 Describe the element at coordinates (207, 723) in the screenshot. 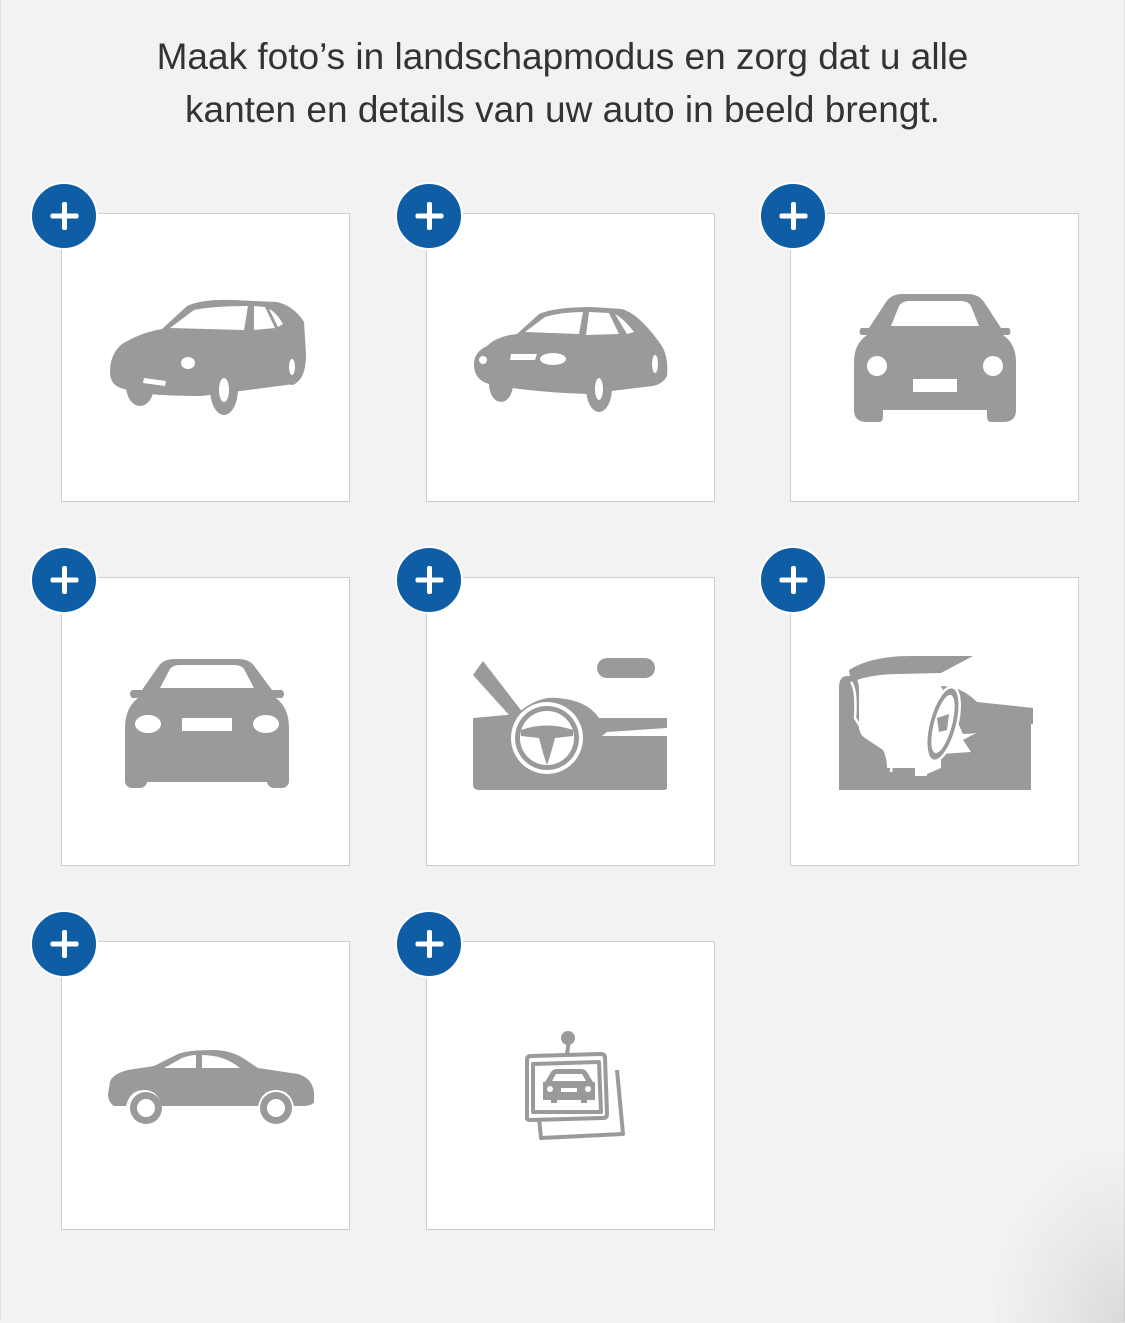

I see `car-front-icon` at that location.